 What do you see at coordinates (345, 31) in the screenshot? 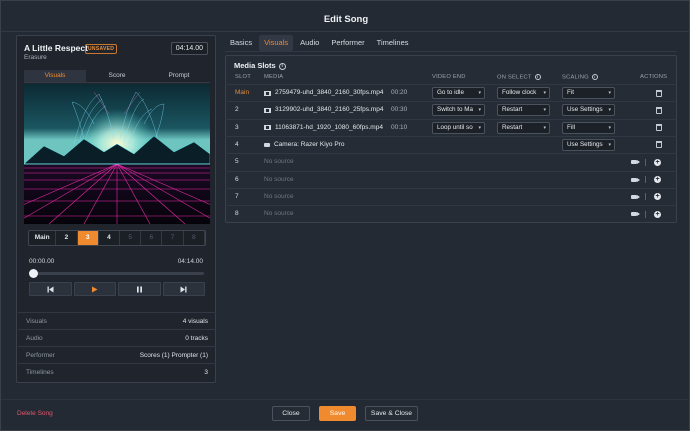
I see `title-divider` at bounding box center [345, 31].